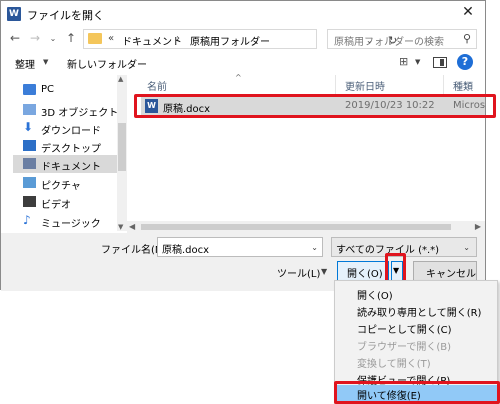  I want to click on tools-dropdown-icon: ▼, so click(324, 271).